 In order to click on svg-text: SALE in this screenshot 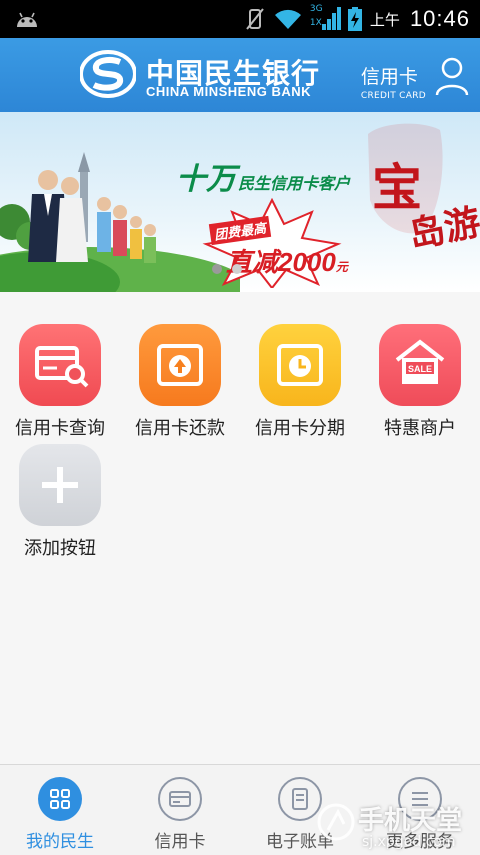, I will do `click(420, 369)`.